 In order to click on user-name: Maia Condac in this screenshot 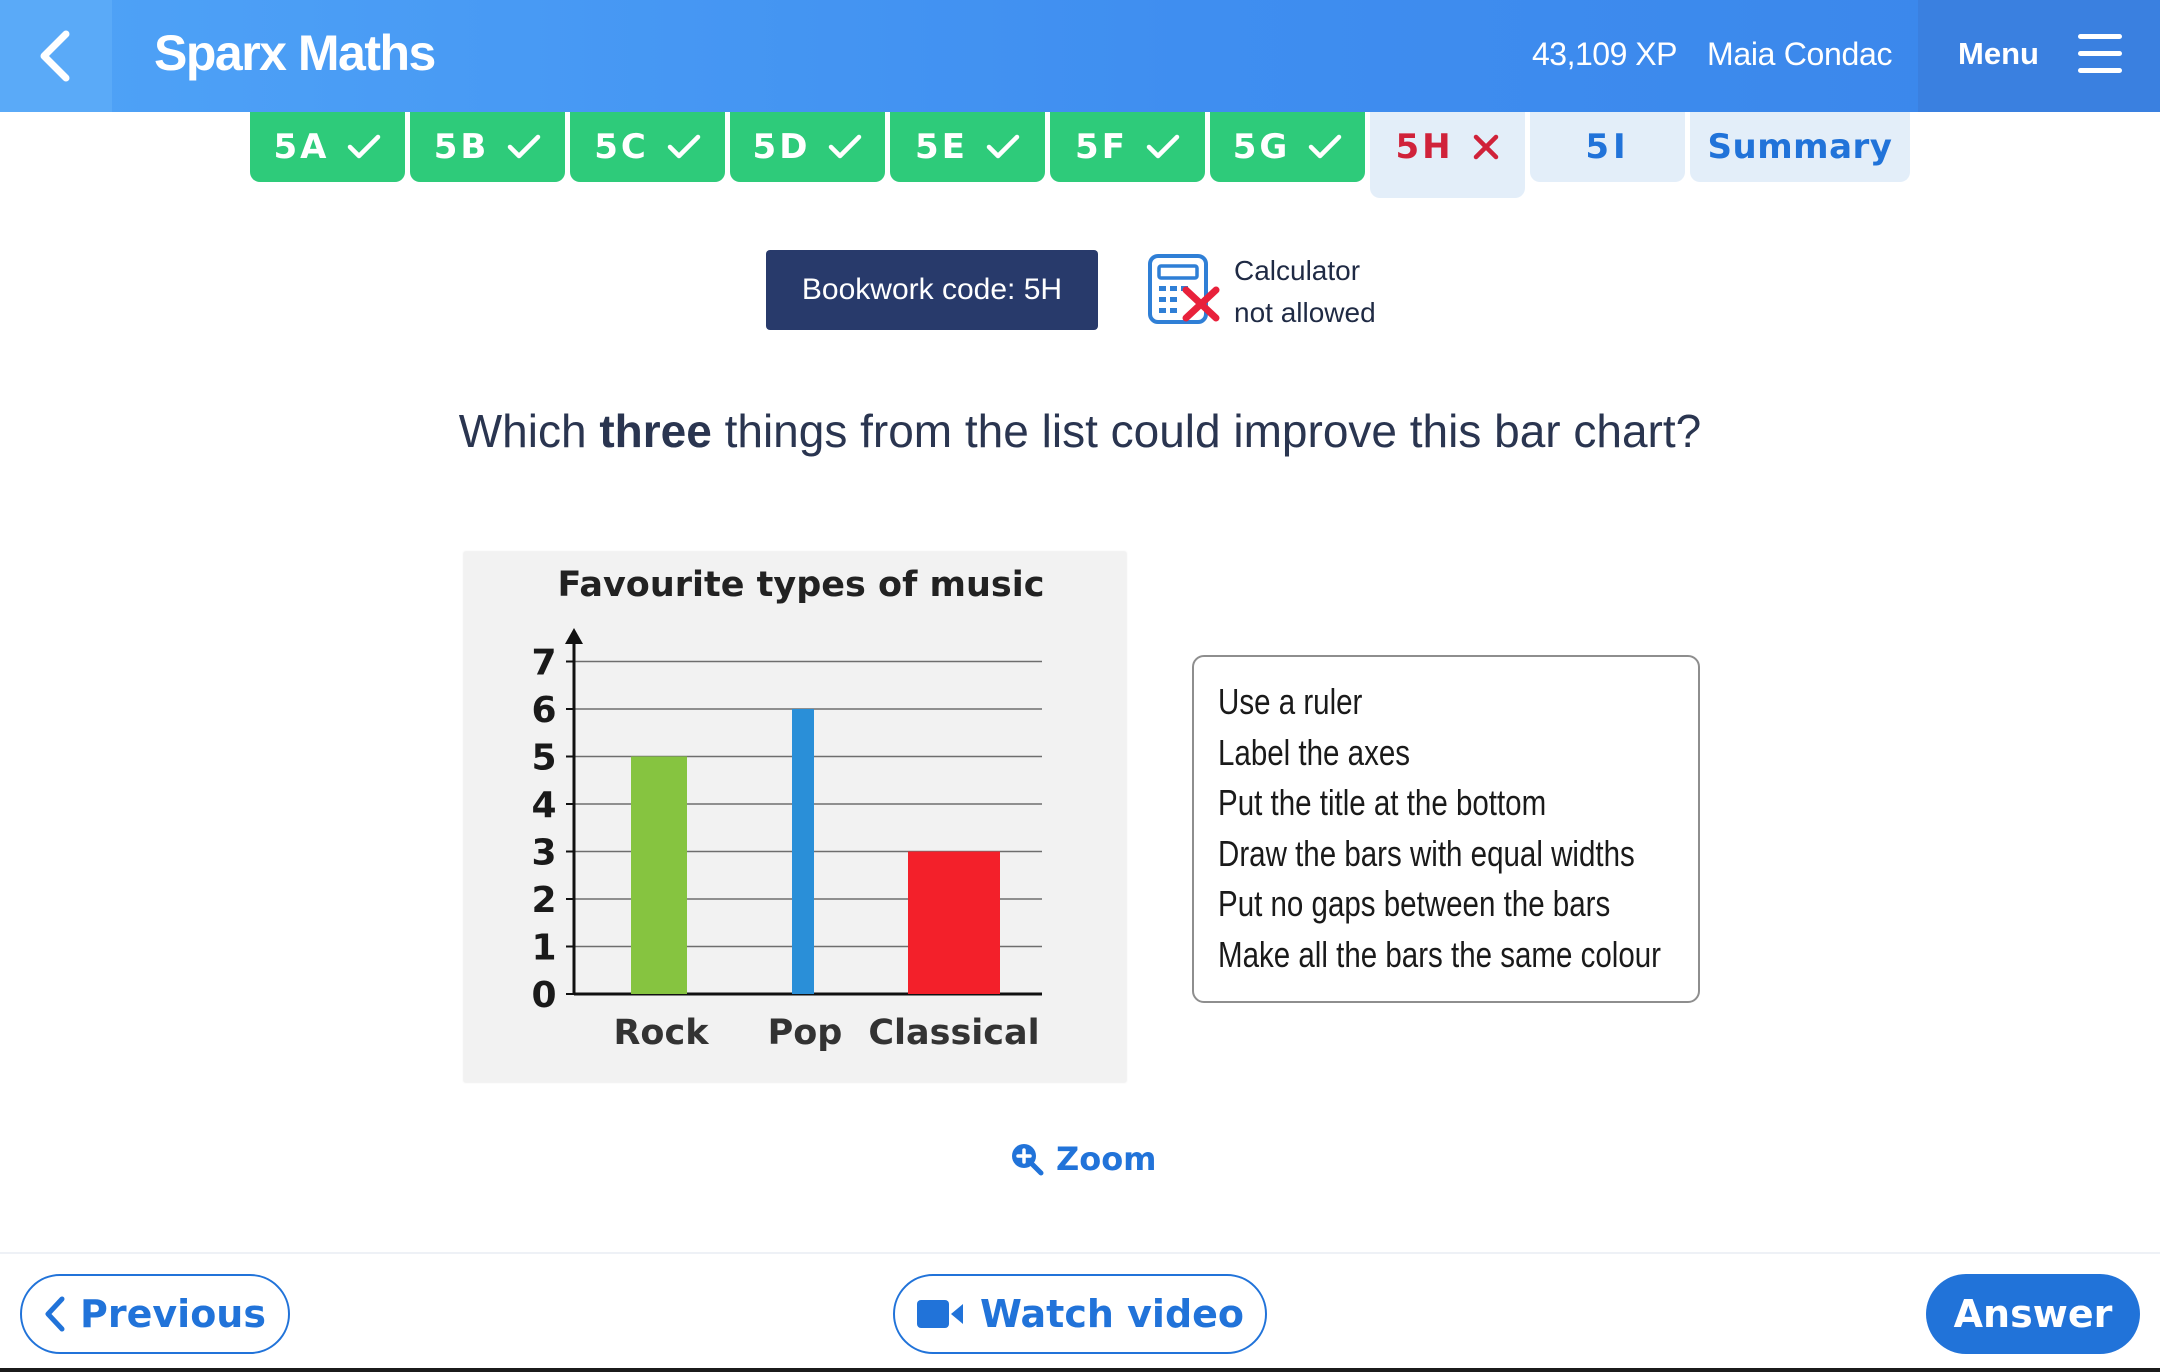, I will do `click(1800, 54)`.